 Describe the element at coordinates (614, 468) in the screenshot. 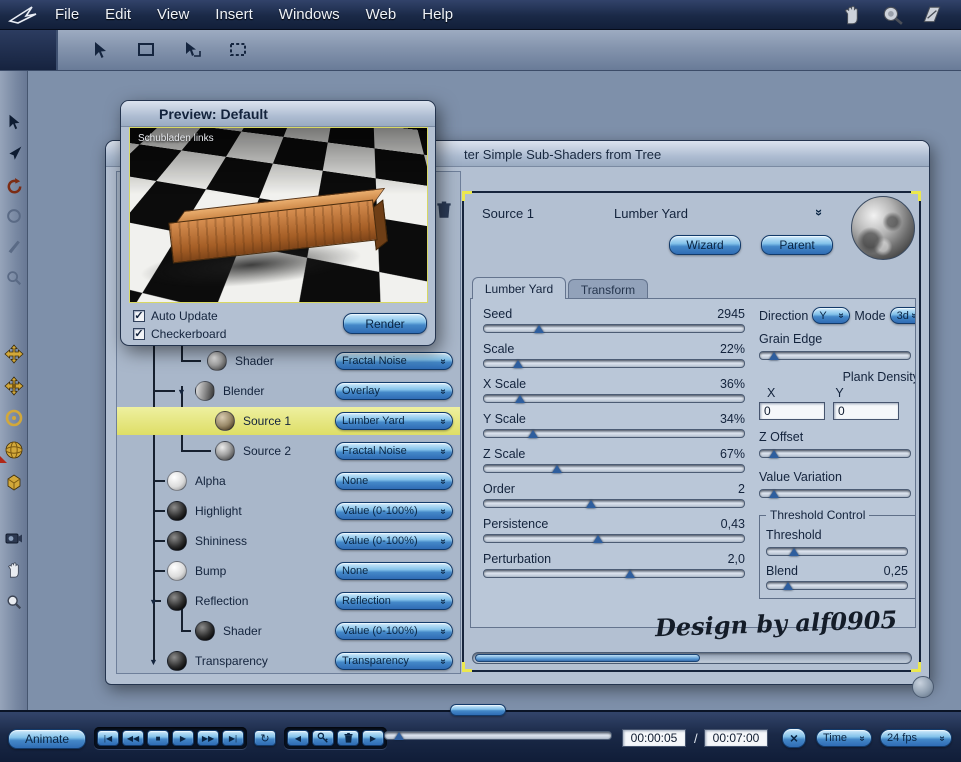

I see `z-scale-slider` at that location.